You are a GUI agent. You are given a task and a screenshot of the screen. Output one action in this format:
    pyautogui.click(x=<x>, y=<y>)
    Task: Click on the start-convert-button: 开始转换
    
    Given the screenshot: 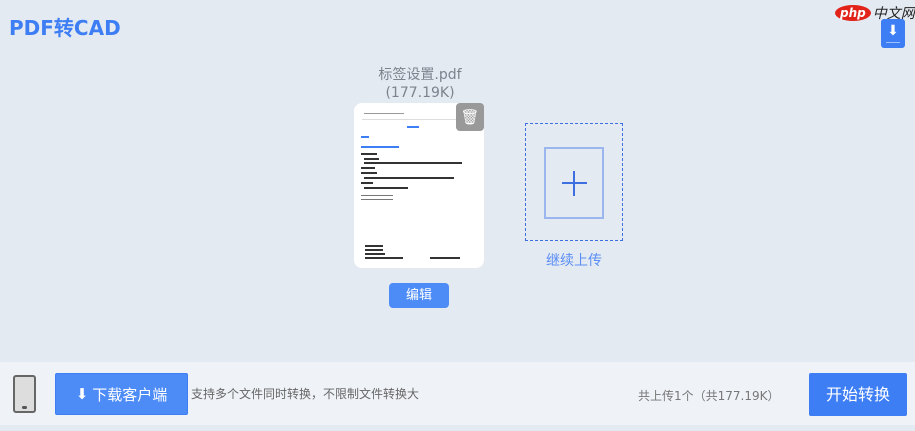 What is the action you would take?
    pyautogui.click(x=858, y=394)
    